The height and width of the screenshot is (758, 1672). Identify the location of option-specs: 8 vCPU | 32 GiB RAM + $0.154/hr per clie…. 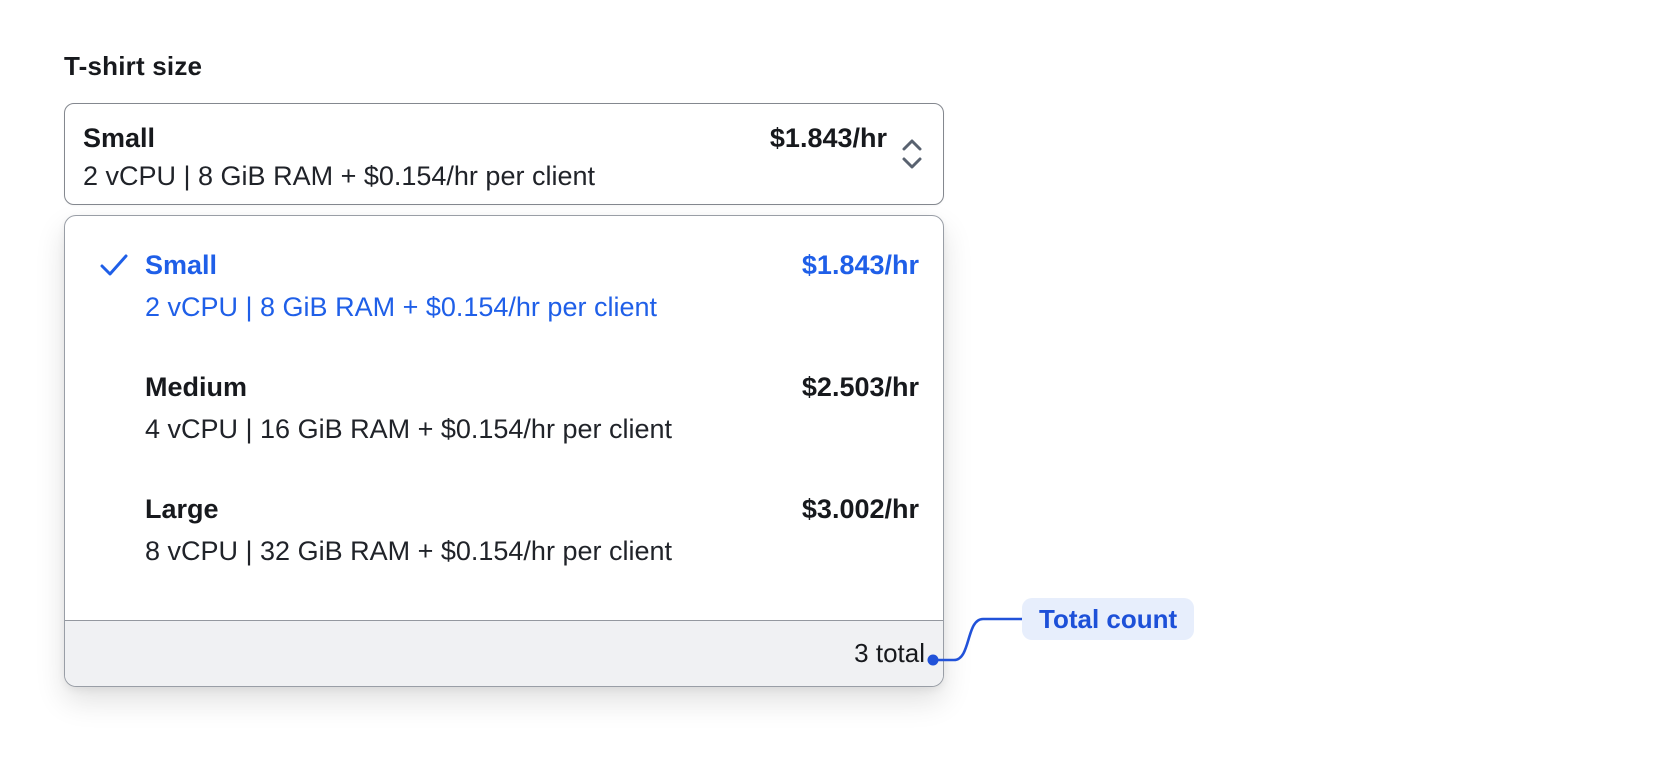
(409, 551).